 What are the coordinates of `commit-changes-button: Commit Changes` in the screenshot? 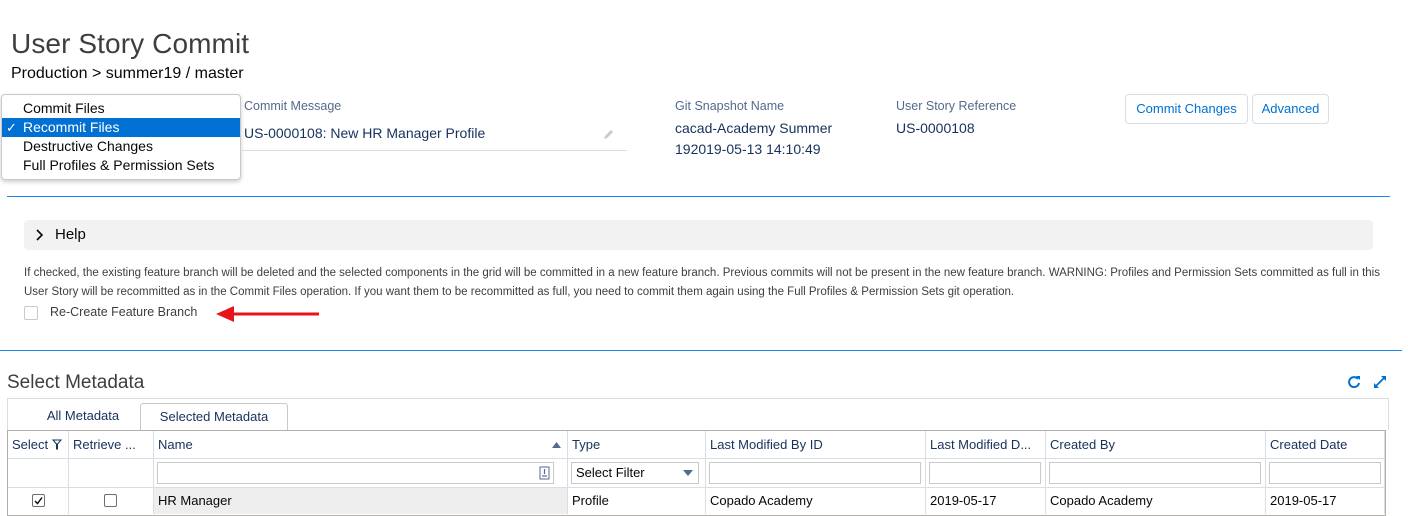 It's located at (1186, 109).